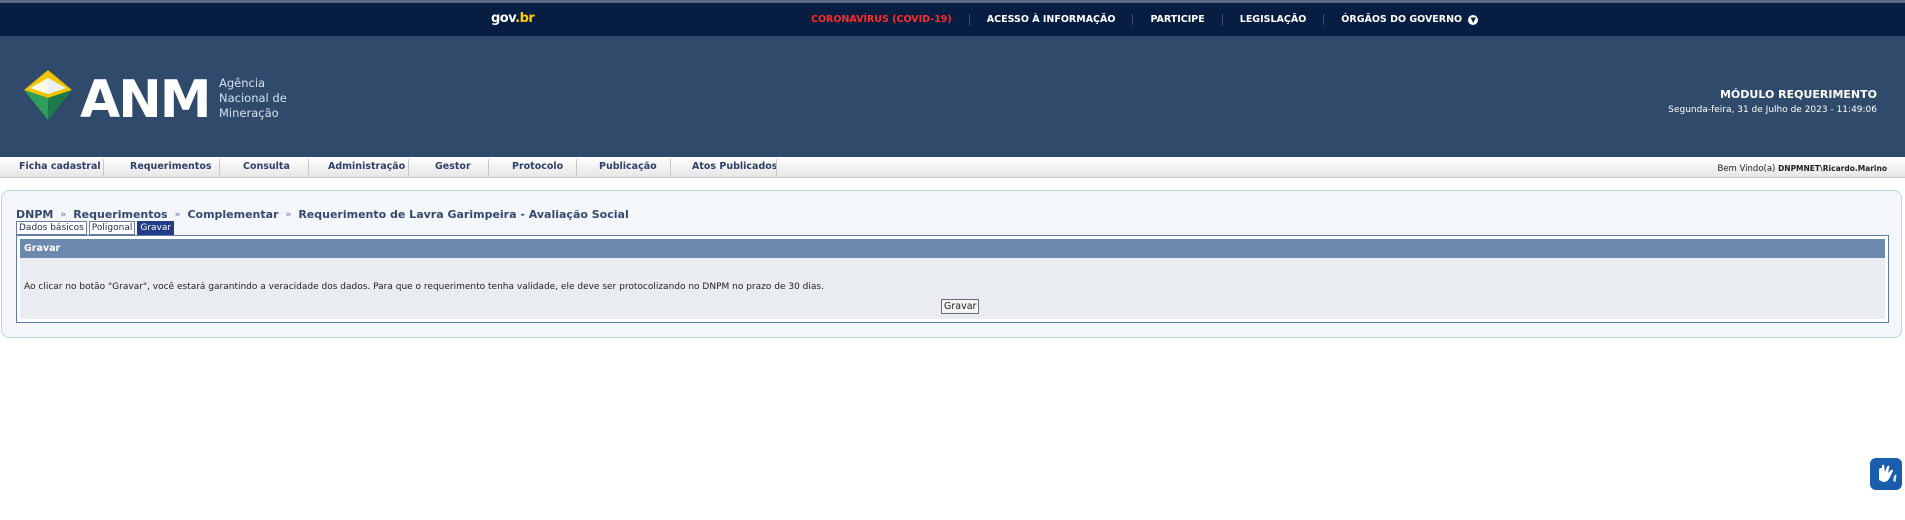 Image resolution: width=1905 pixels, height=520 pixels. I want to click on gov-link-covid: CORONAVÍRUS (COVID-19), so click(890, 19).